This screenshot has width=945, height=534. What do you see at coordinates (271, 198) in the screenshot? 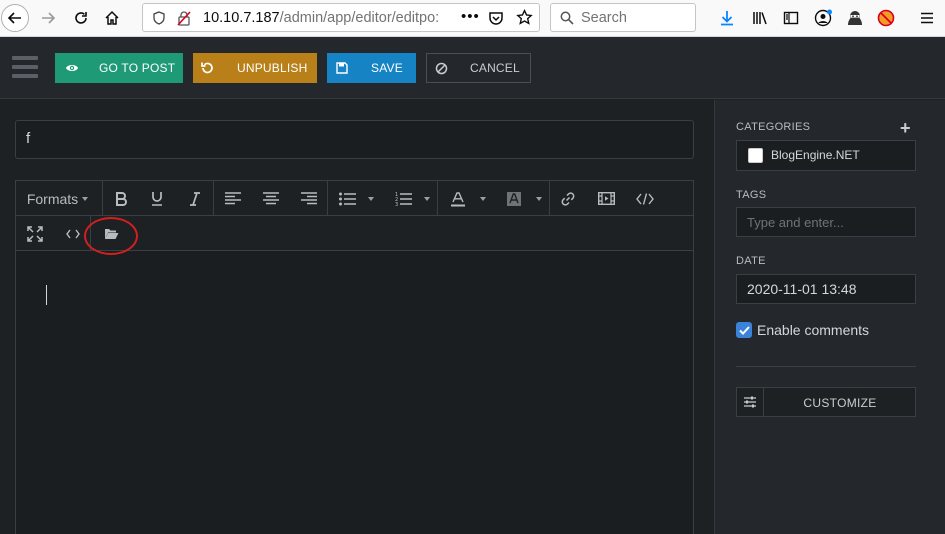
I see `align-center-icon` at bounding box center [271, 198].